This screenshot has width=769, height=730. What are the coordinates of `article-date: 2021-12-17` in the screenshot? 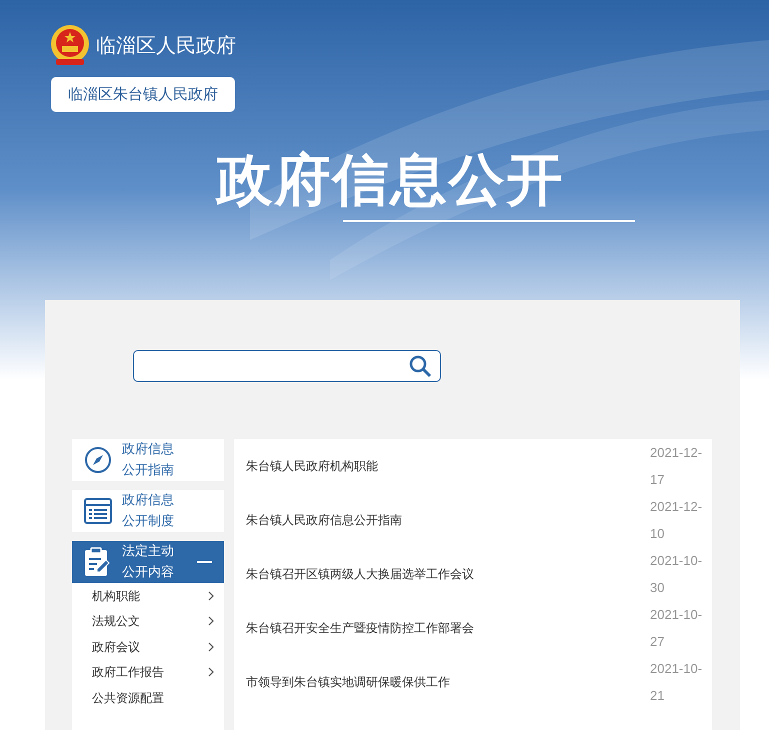 It's located at (677, 466).